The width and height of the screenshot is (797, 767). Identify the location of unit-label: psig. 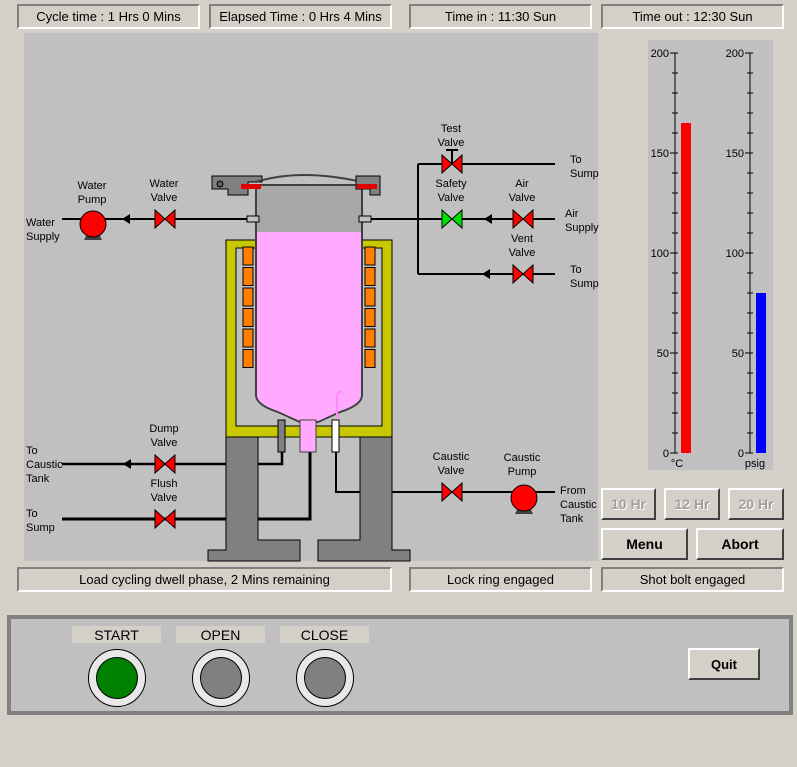
(755, 464).